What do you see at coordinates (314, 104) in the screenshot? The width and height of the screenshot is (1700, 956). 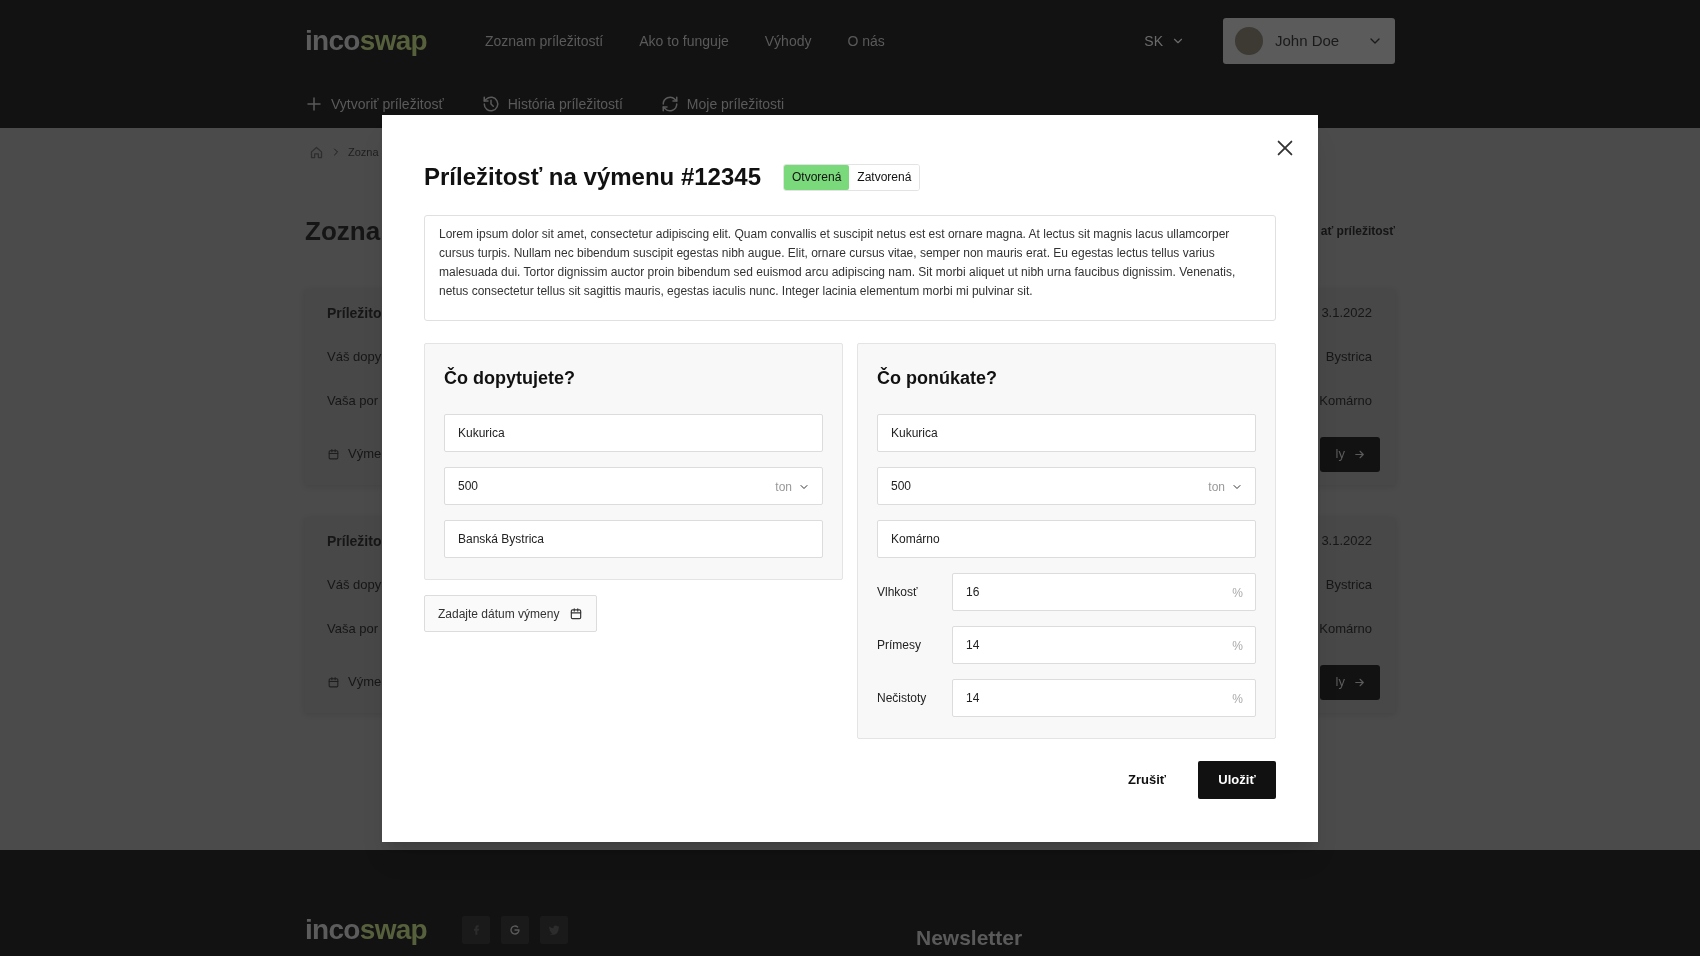 I see `plus-icon` at bounding box center [314, 104].